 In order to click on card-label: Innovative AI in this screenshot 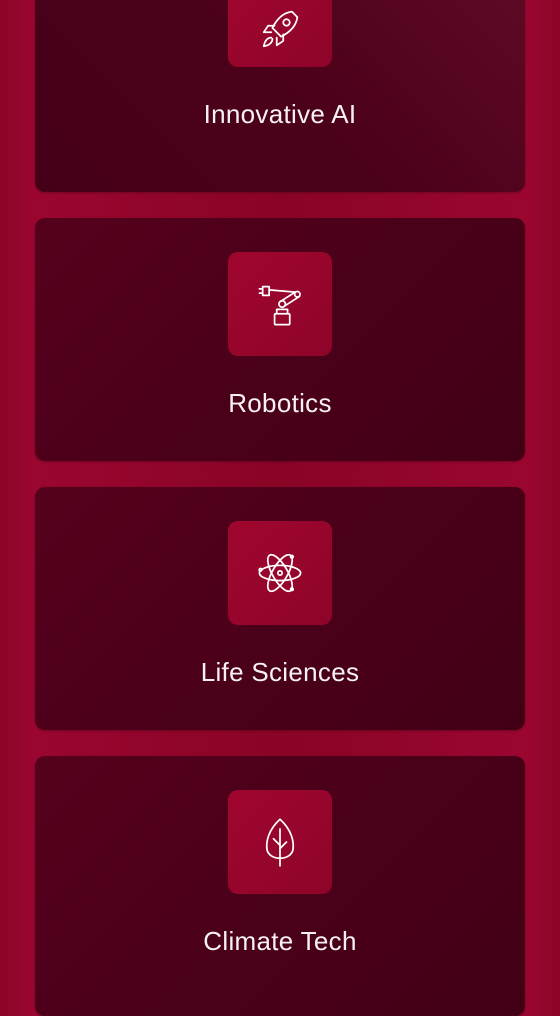, I will do `click(280, 114)`.